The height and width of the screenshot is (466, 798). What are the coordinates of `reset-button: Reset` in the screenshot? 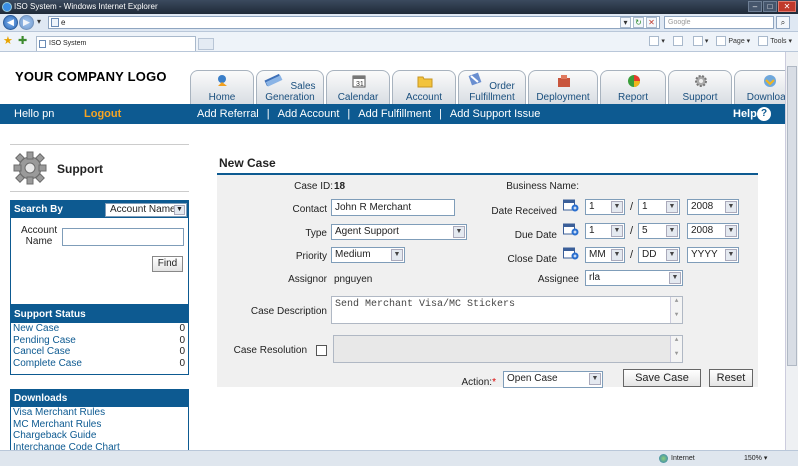 It's located at (731, 378).